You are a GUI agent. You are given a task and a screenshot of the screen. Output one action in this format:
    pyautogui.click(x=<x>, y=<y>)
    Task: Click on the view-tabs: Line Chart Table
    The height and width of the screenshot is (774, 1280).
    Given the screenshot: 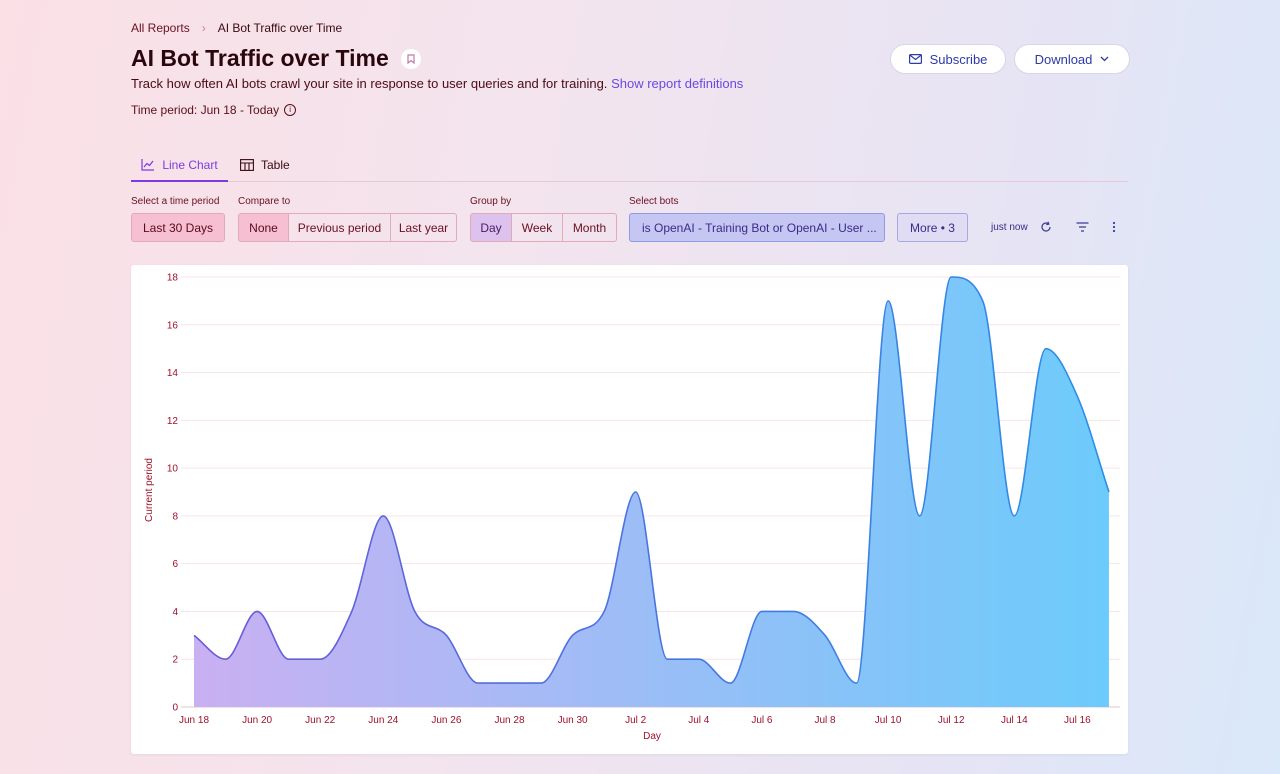 What is the action you would take?
    pyautogui.click(x=629, y=166)
    